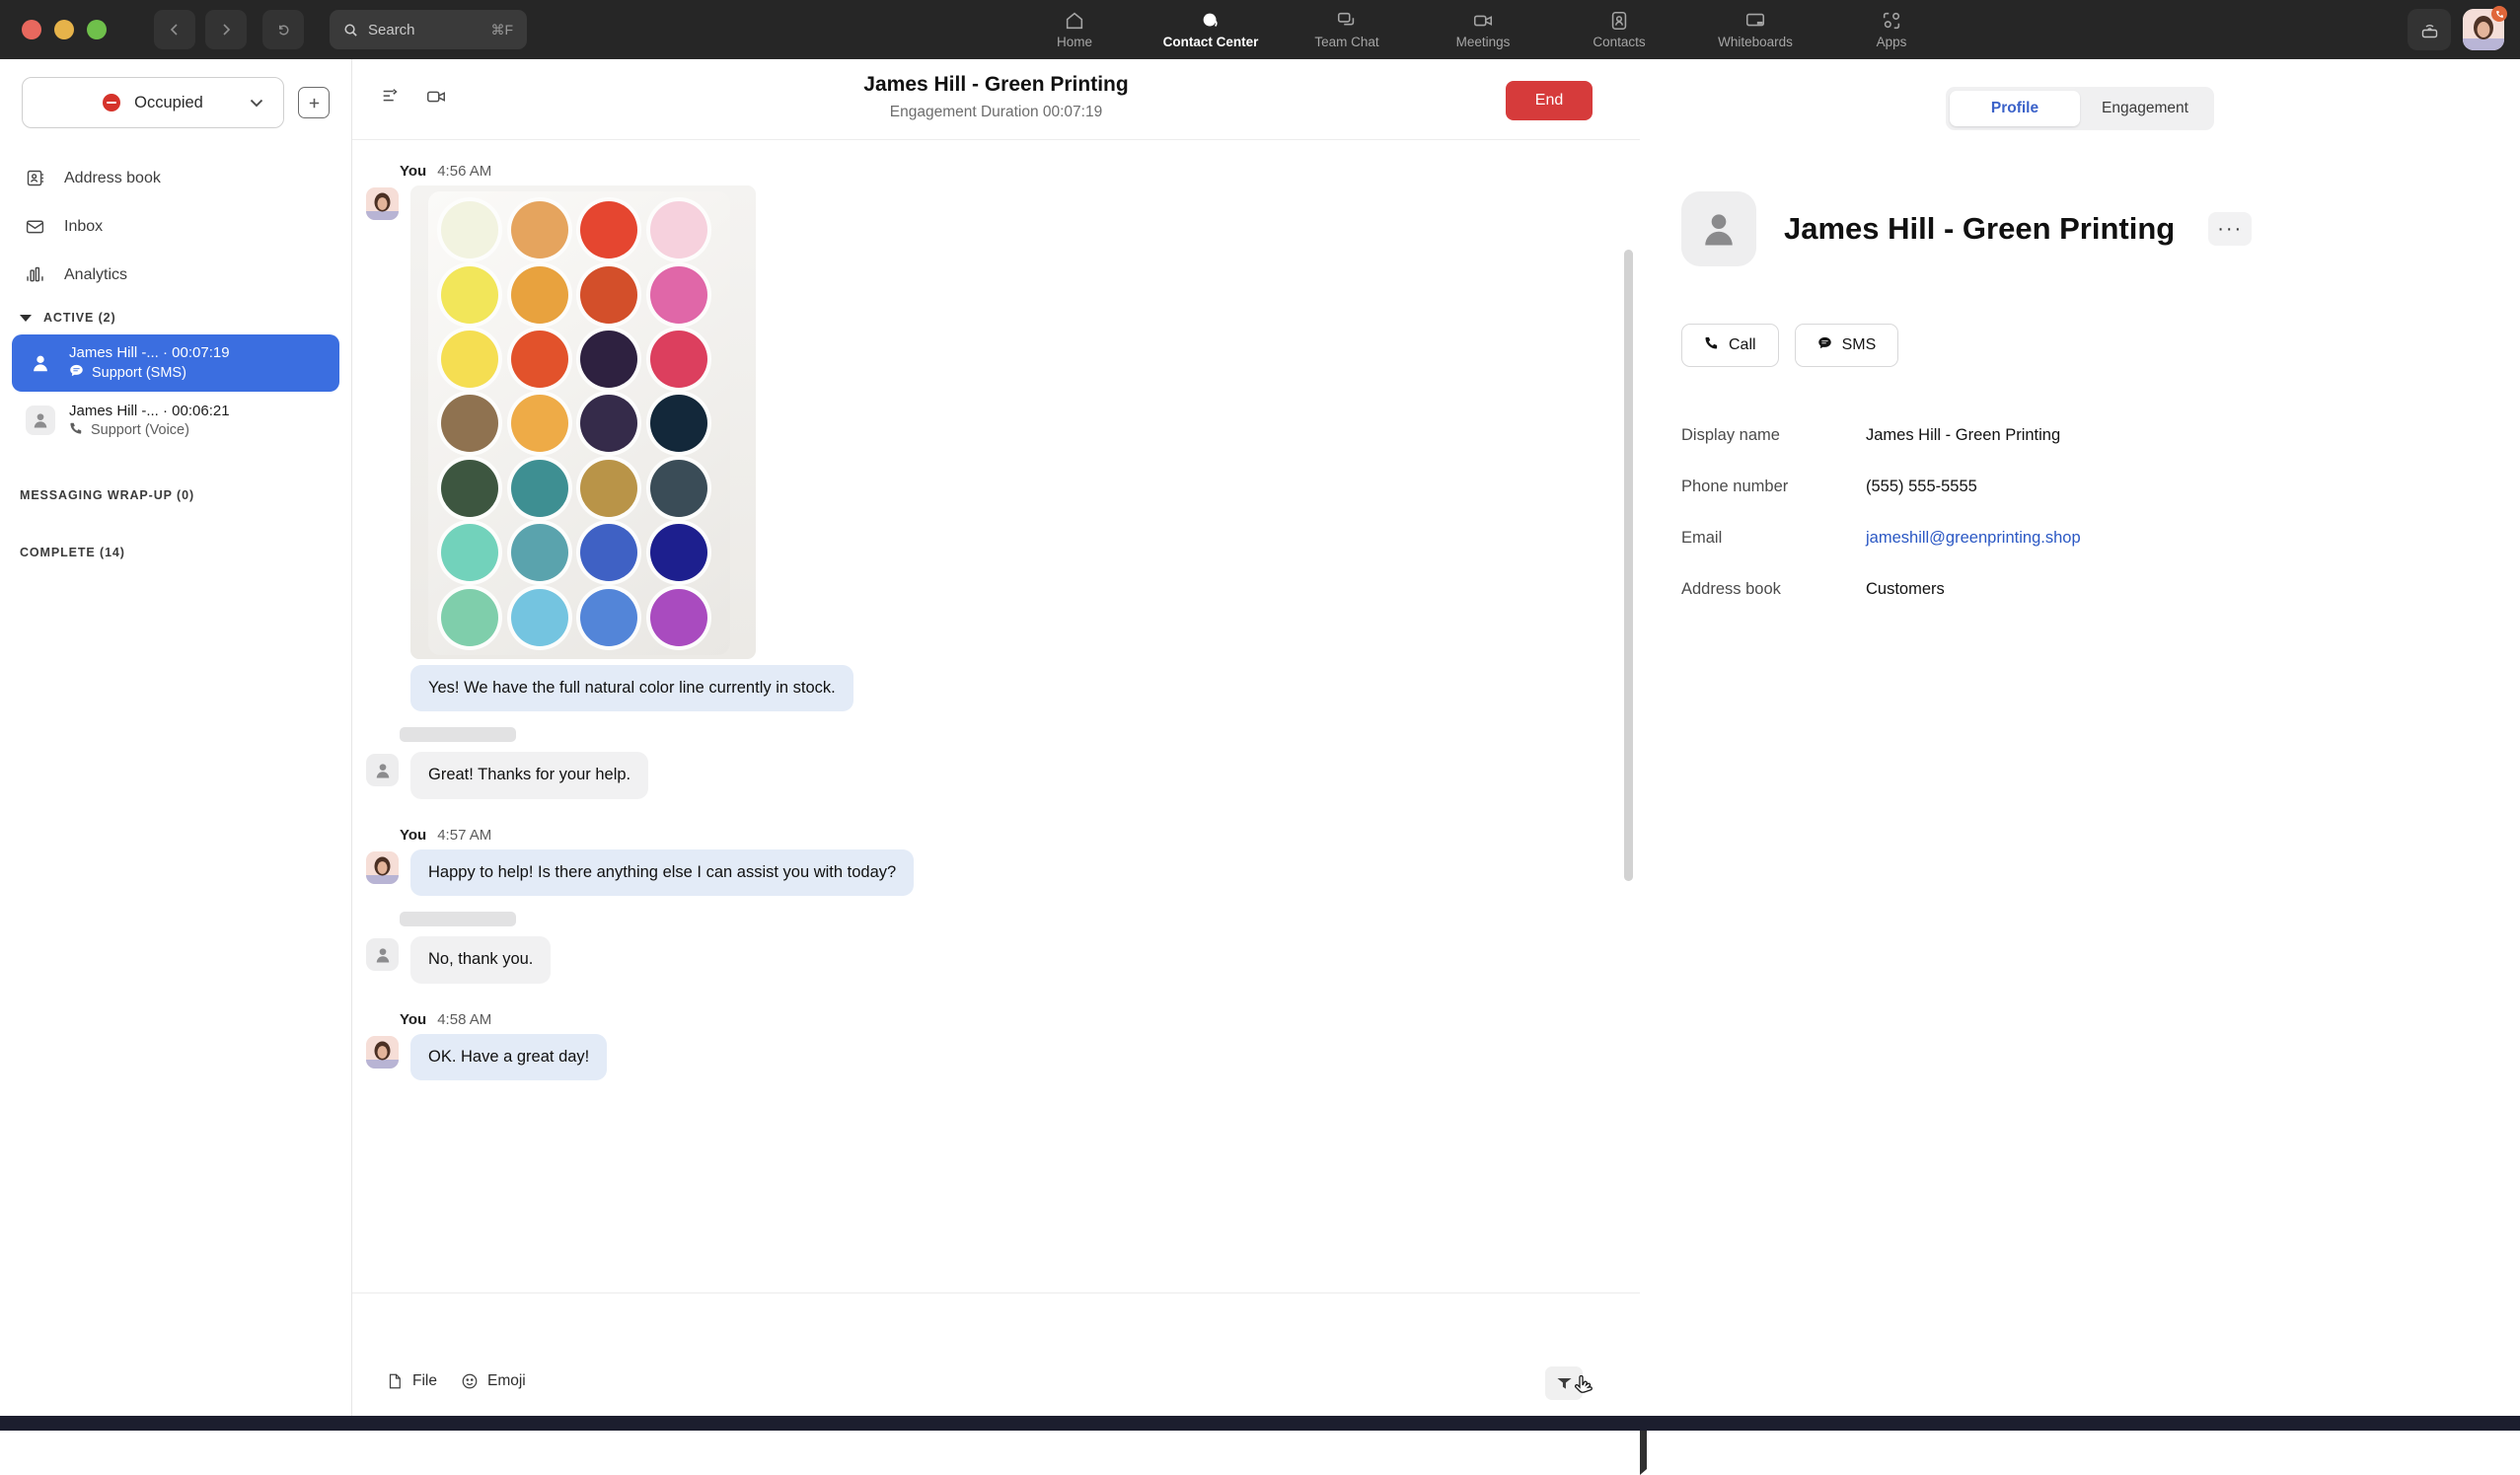 This screenshot has width=2520, height=1475. Describe the element at coordinates (2145, 108) in the screenshot. I see `tab-engagement: Engagement` at that location.